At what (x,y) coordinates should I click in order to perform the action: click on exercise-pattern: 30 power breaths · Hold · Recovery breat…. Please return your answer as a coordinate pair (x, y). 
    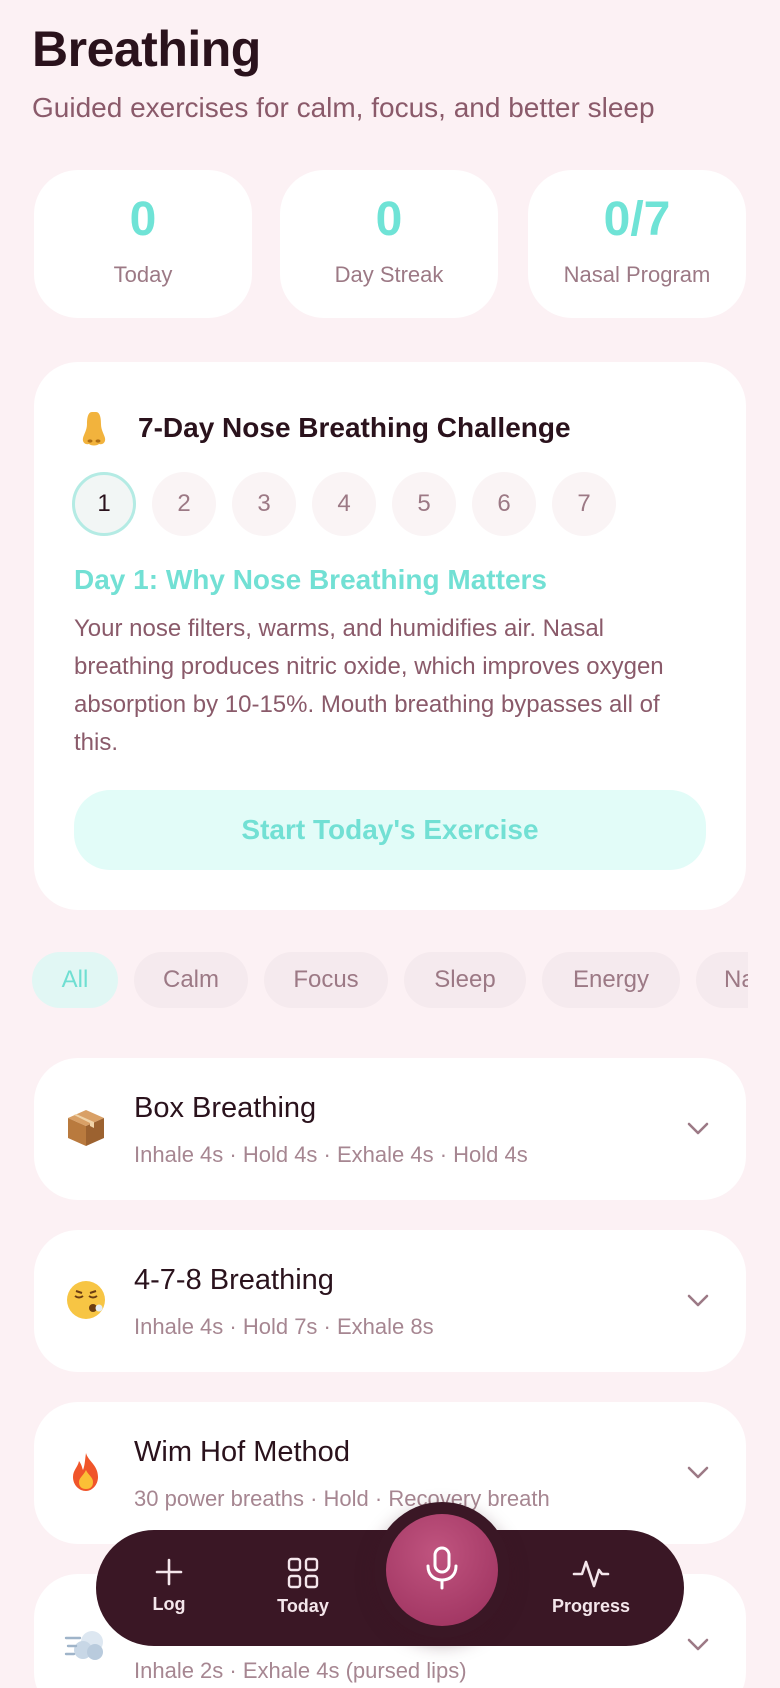
    Looking at the image, I should click on (342, 1498).